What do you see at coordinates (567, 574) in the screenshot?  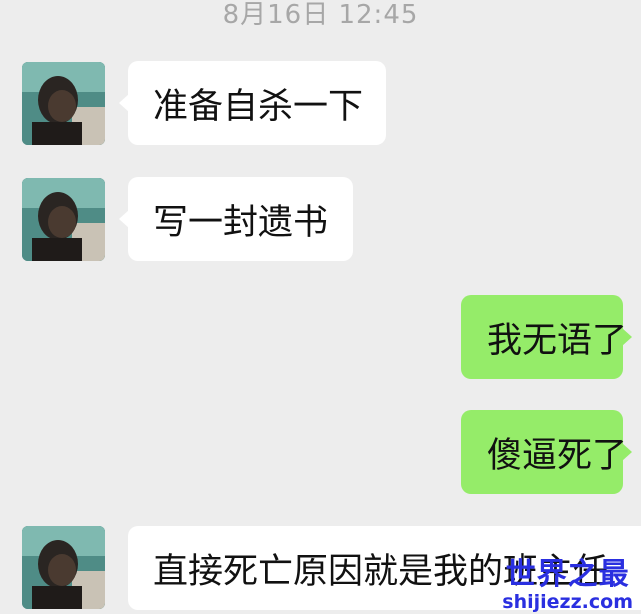 I see `watermark-logo-text: 世界之最` at bounding box center [567, 574].